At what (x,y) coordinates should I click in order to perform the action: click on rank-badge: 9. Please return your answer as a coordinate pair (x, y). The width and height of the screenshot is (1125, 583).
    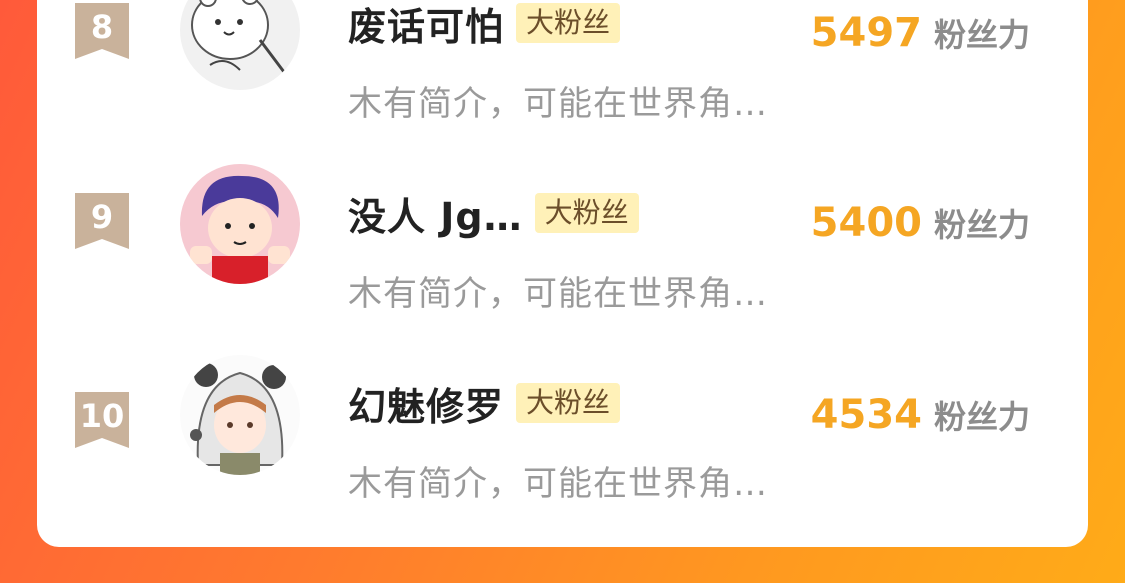
    Looking at the image, I should click on (102, 221).